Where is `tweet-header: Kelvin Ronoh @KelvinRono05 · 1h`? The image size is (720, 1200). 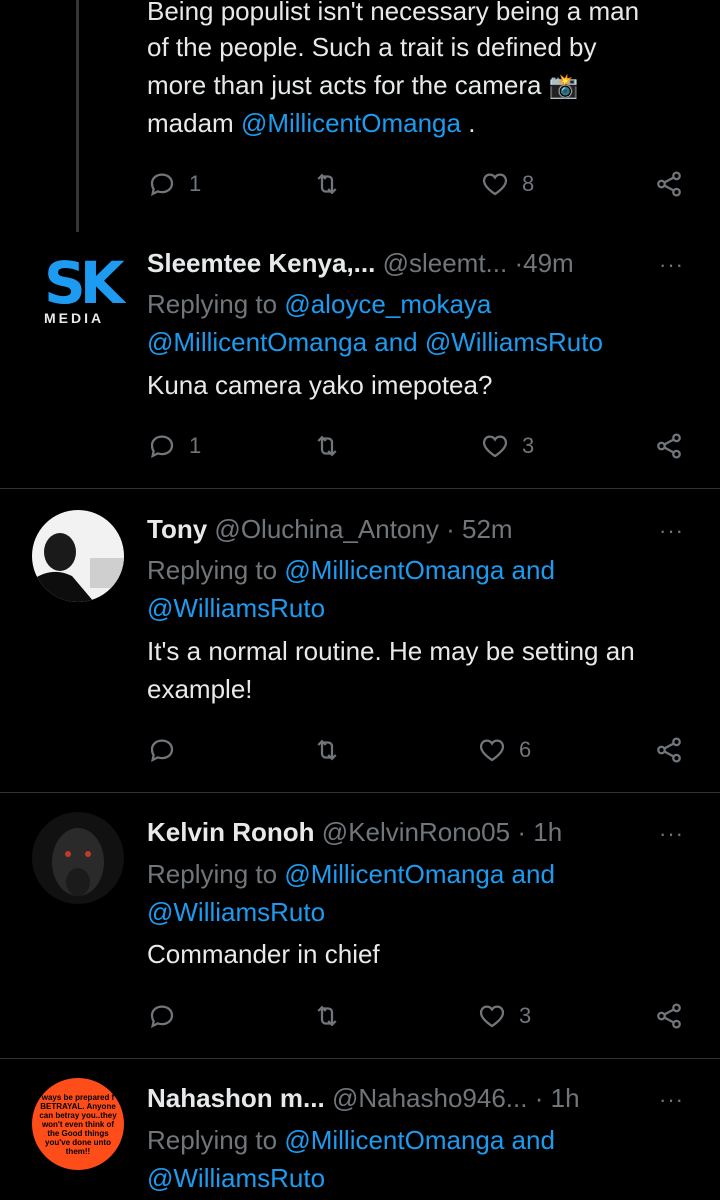 tweet-header: Kelvin Ronoh @KelvinRono05 · 1h is located at coordinates (354, 832).